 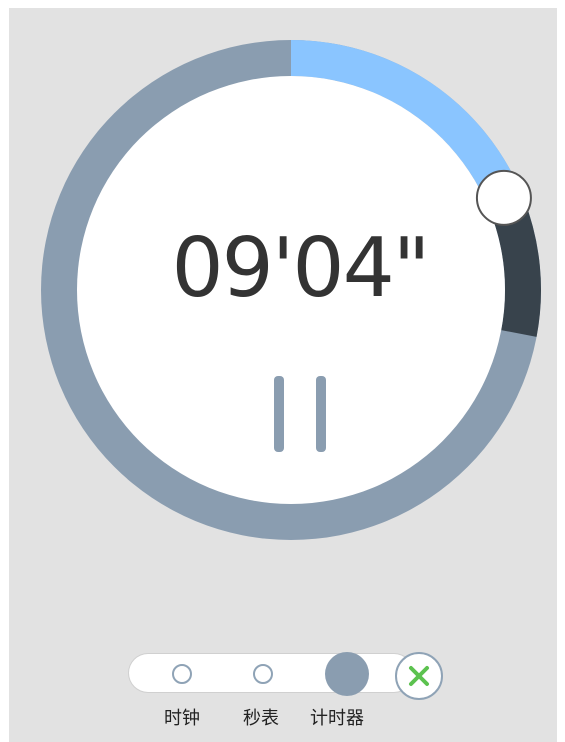 What do you see at coordinates (261, 717) in the screenshot?
I see `mode-label-stopwatch: 秒表` at bounding box center [261, 717].